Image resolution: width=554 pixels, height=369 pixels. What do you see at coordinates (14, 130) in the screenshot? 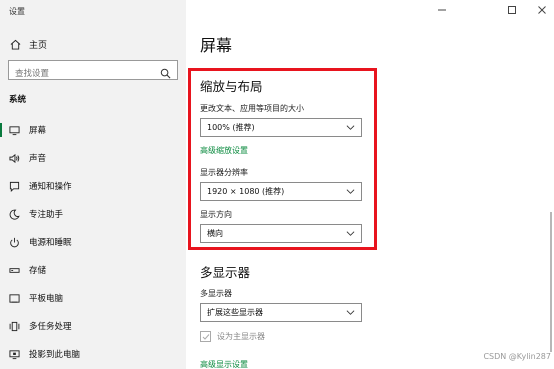
I see `monitor-icon` at bounding box center [14, 130].